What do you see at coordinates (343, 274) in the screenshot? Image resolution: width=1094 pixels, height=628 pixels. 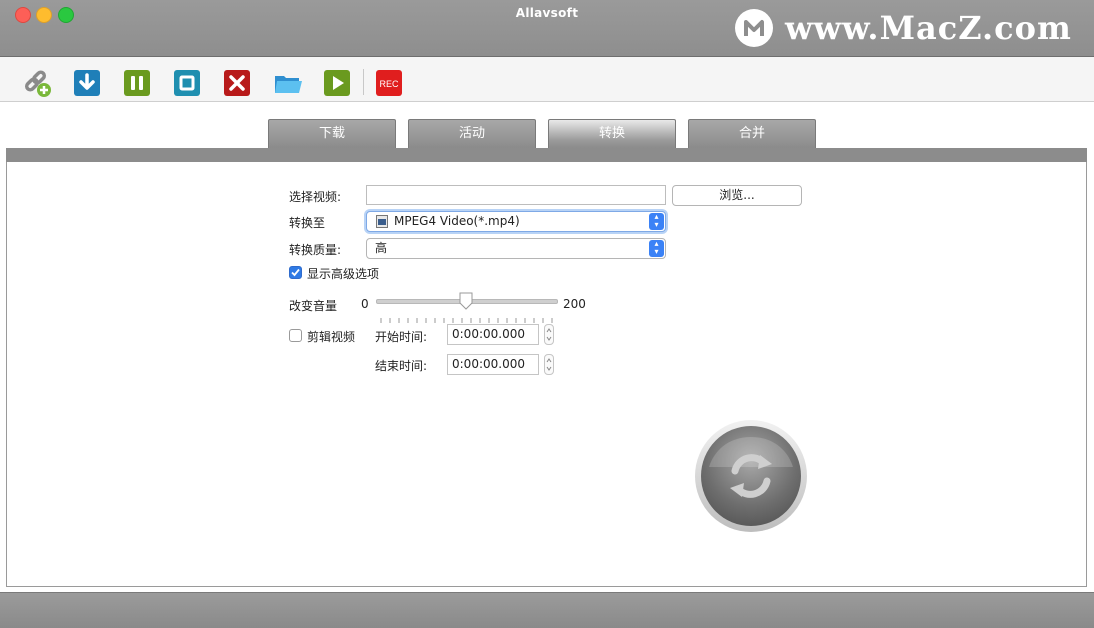 I see `advanced-options-label: 显示高级选项` at bounding box center [343, 274].